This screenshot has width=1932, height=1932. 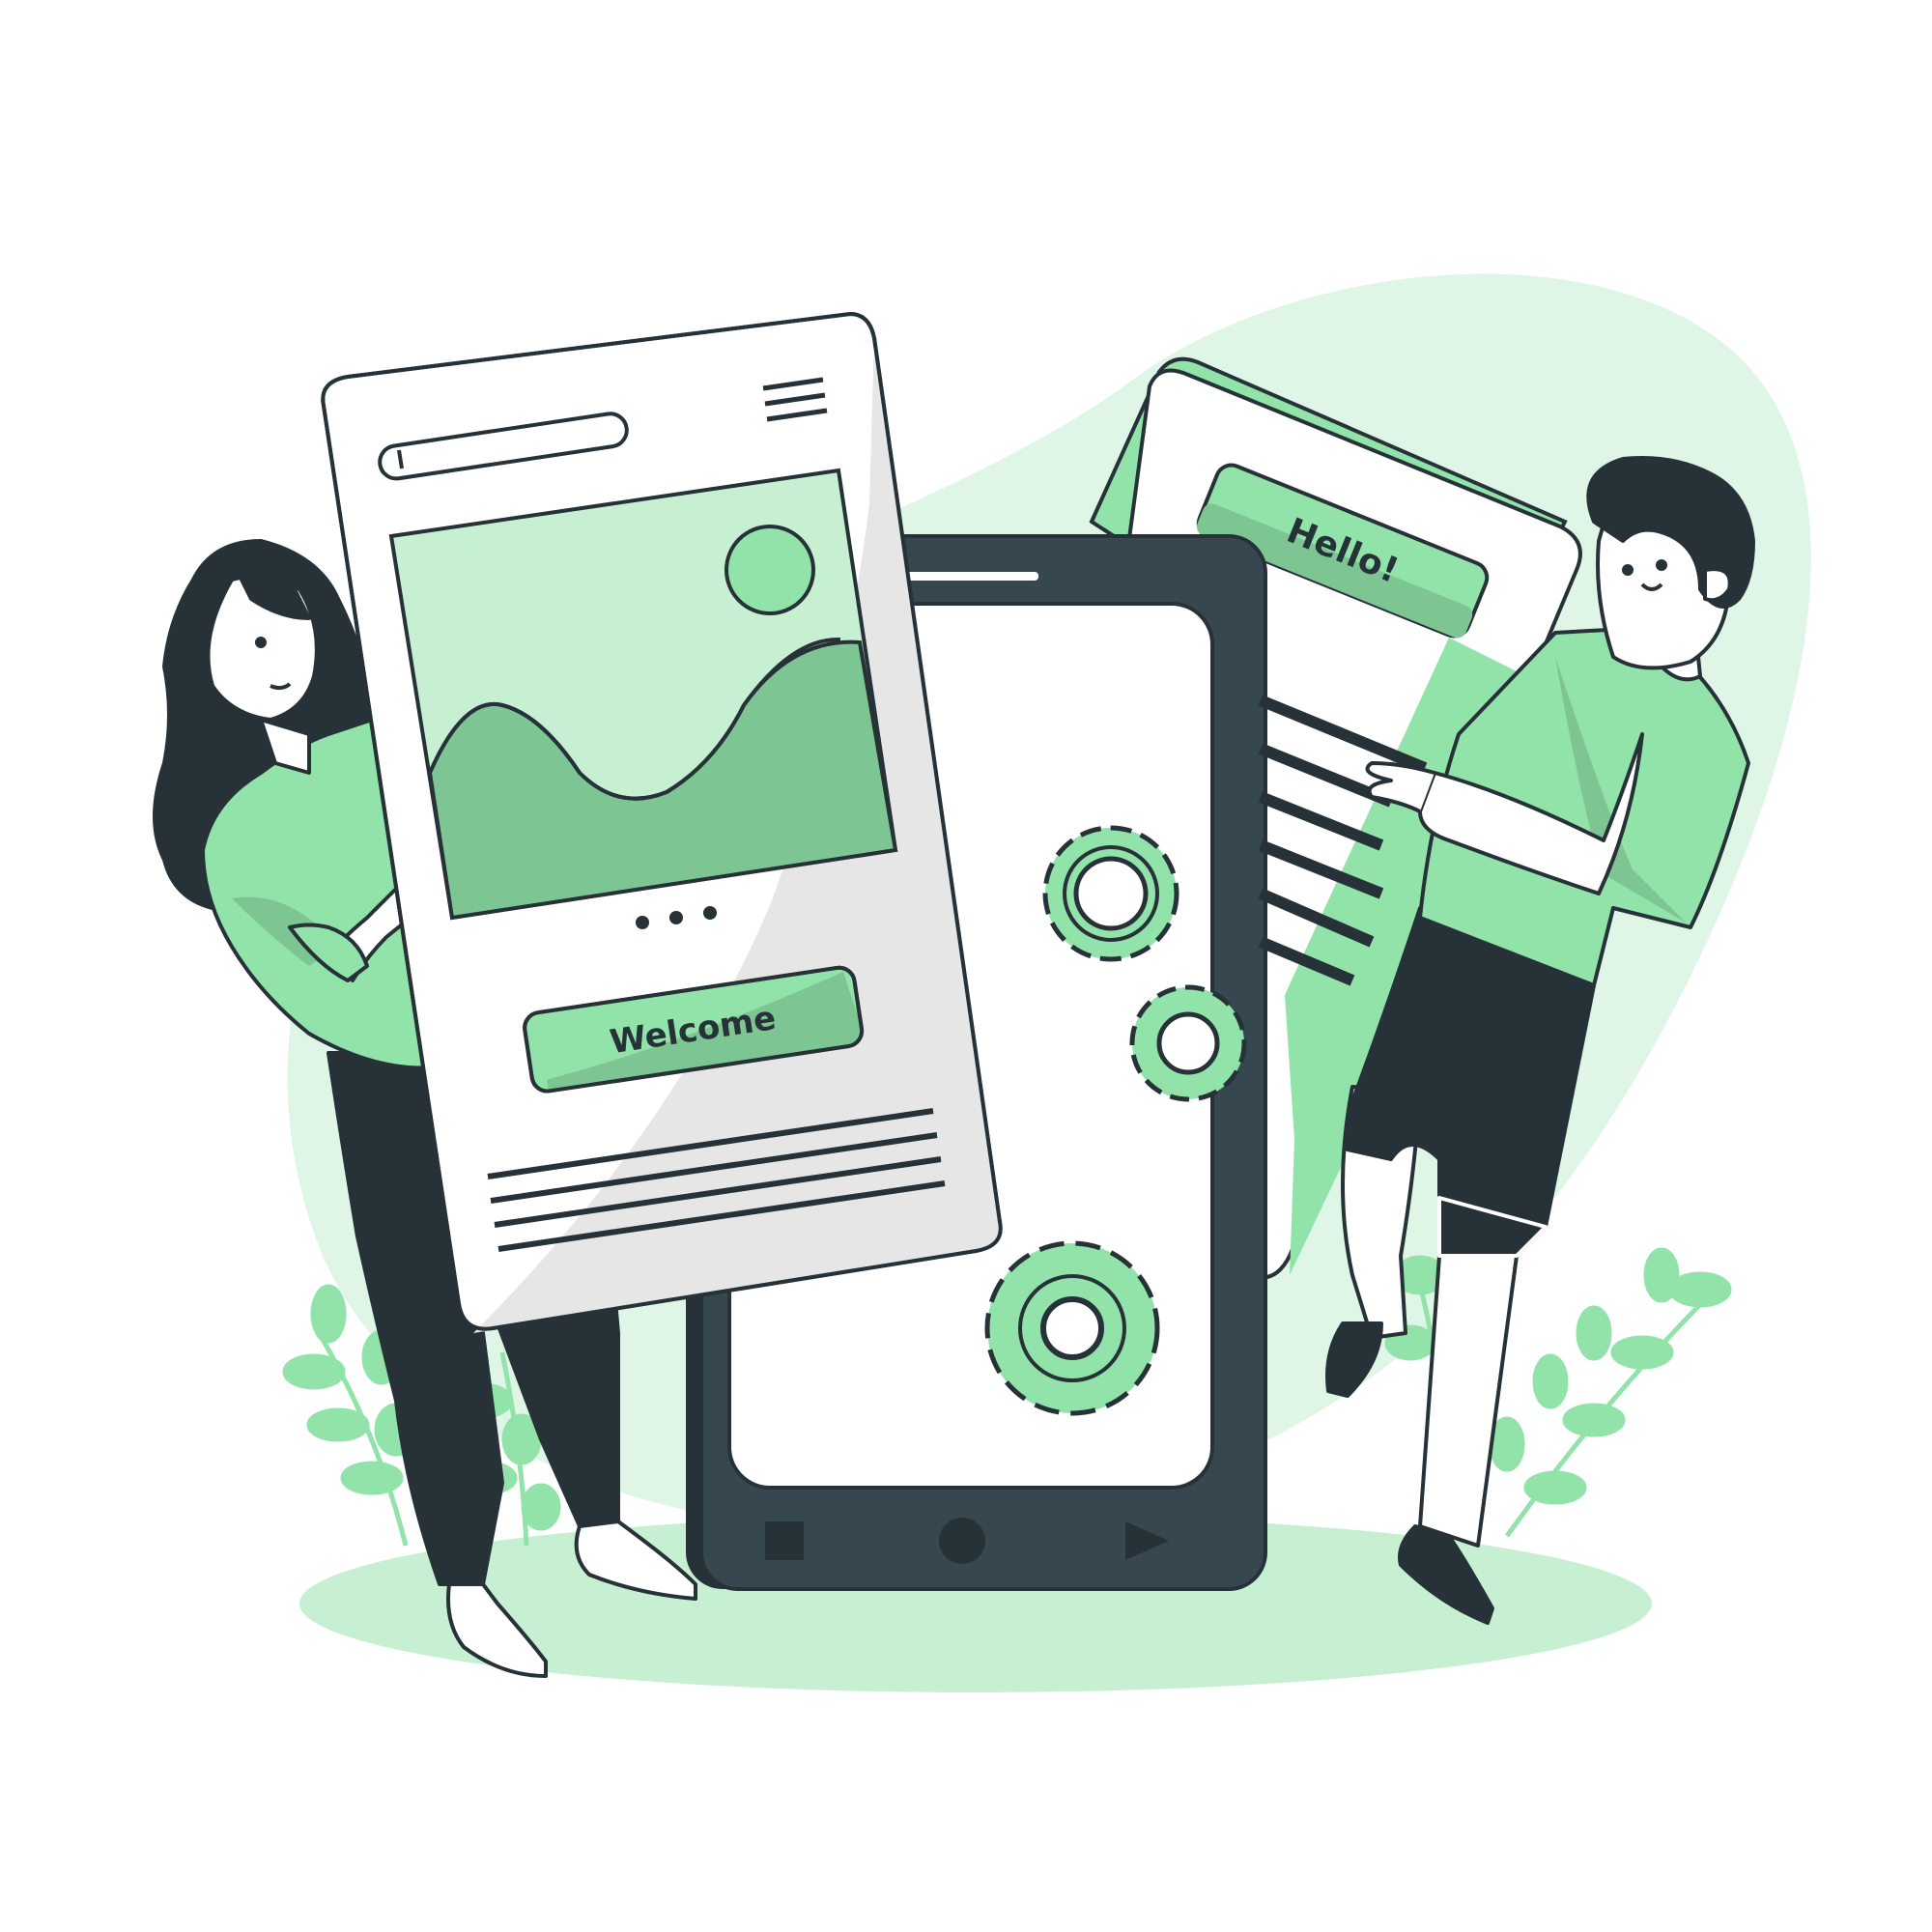 I want to click on plant-right, so click(x=1610, y=1392).